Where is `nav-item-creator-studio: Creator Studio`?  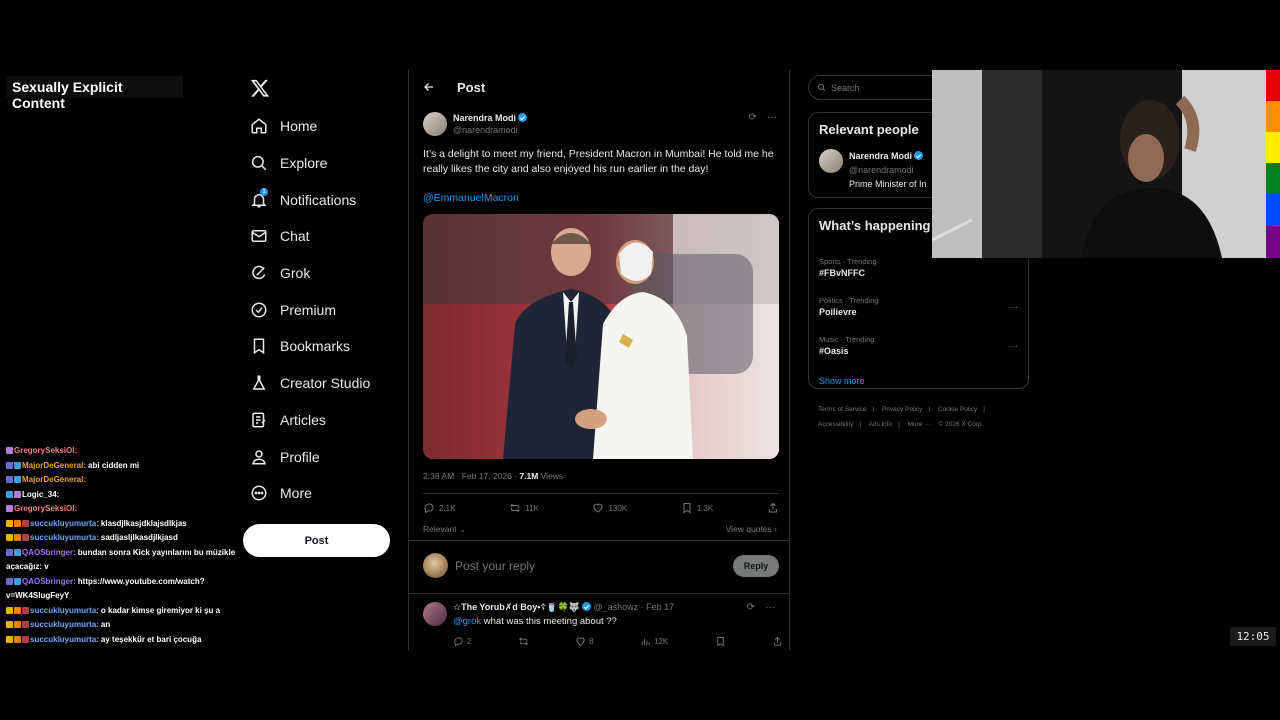
nav-item-creator-studio: Creator Studio is located at coordinates (318, 383).